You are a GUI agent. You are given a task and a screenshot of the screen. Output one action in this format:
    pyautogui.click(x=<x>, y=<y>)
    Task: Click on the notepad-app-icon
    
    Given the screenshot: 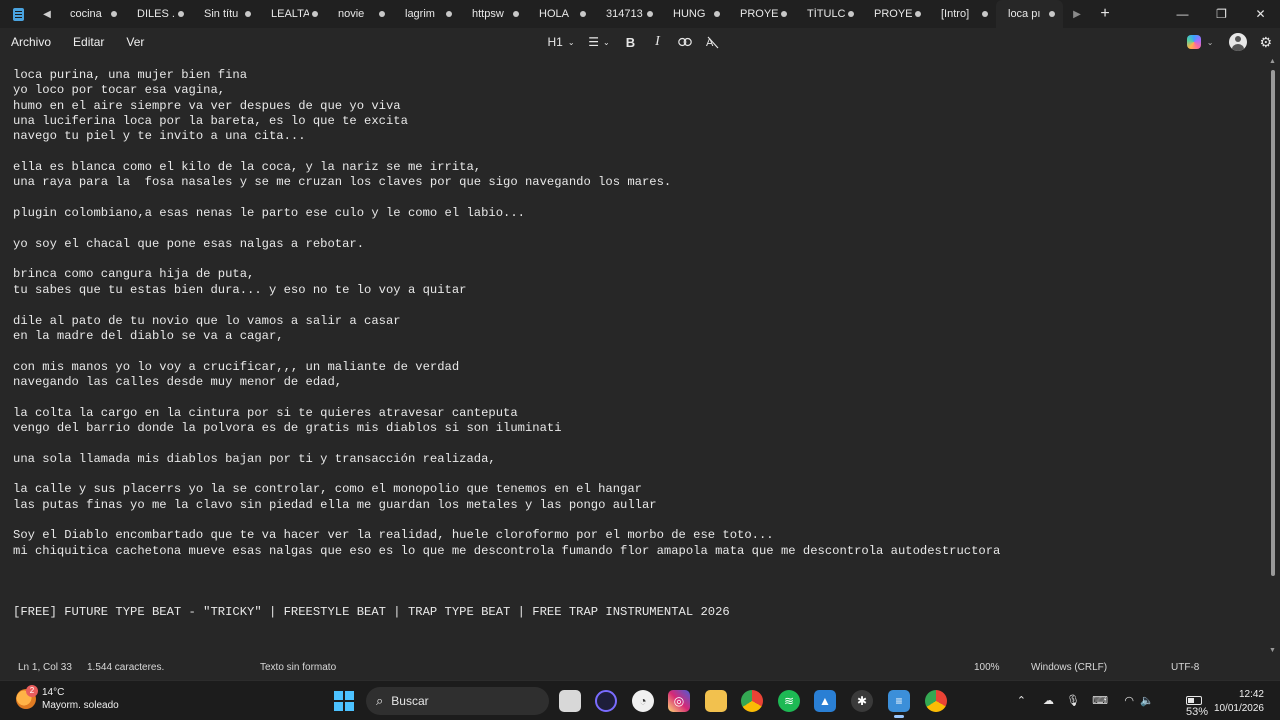 What is the action you would take?
    pyautogui.click(x=18, y=14)
    